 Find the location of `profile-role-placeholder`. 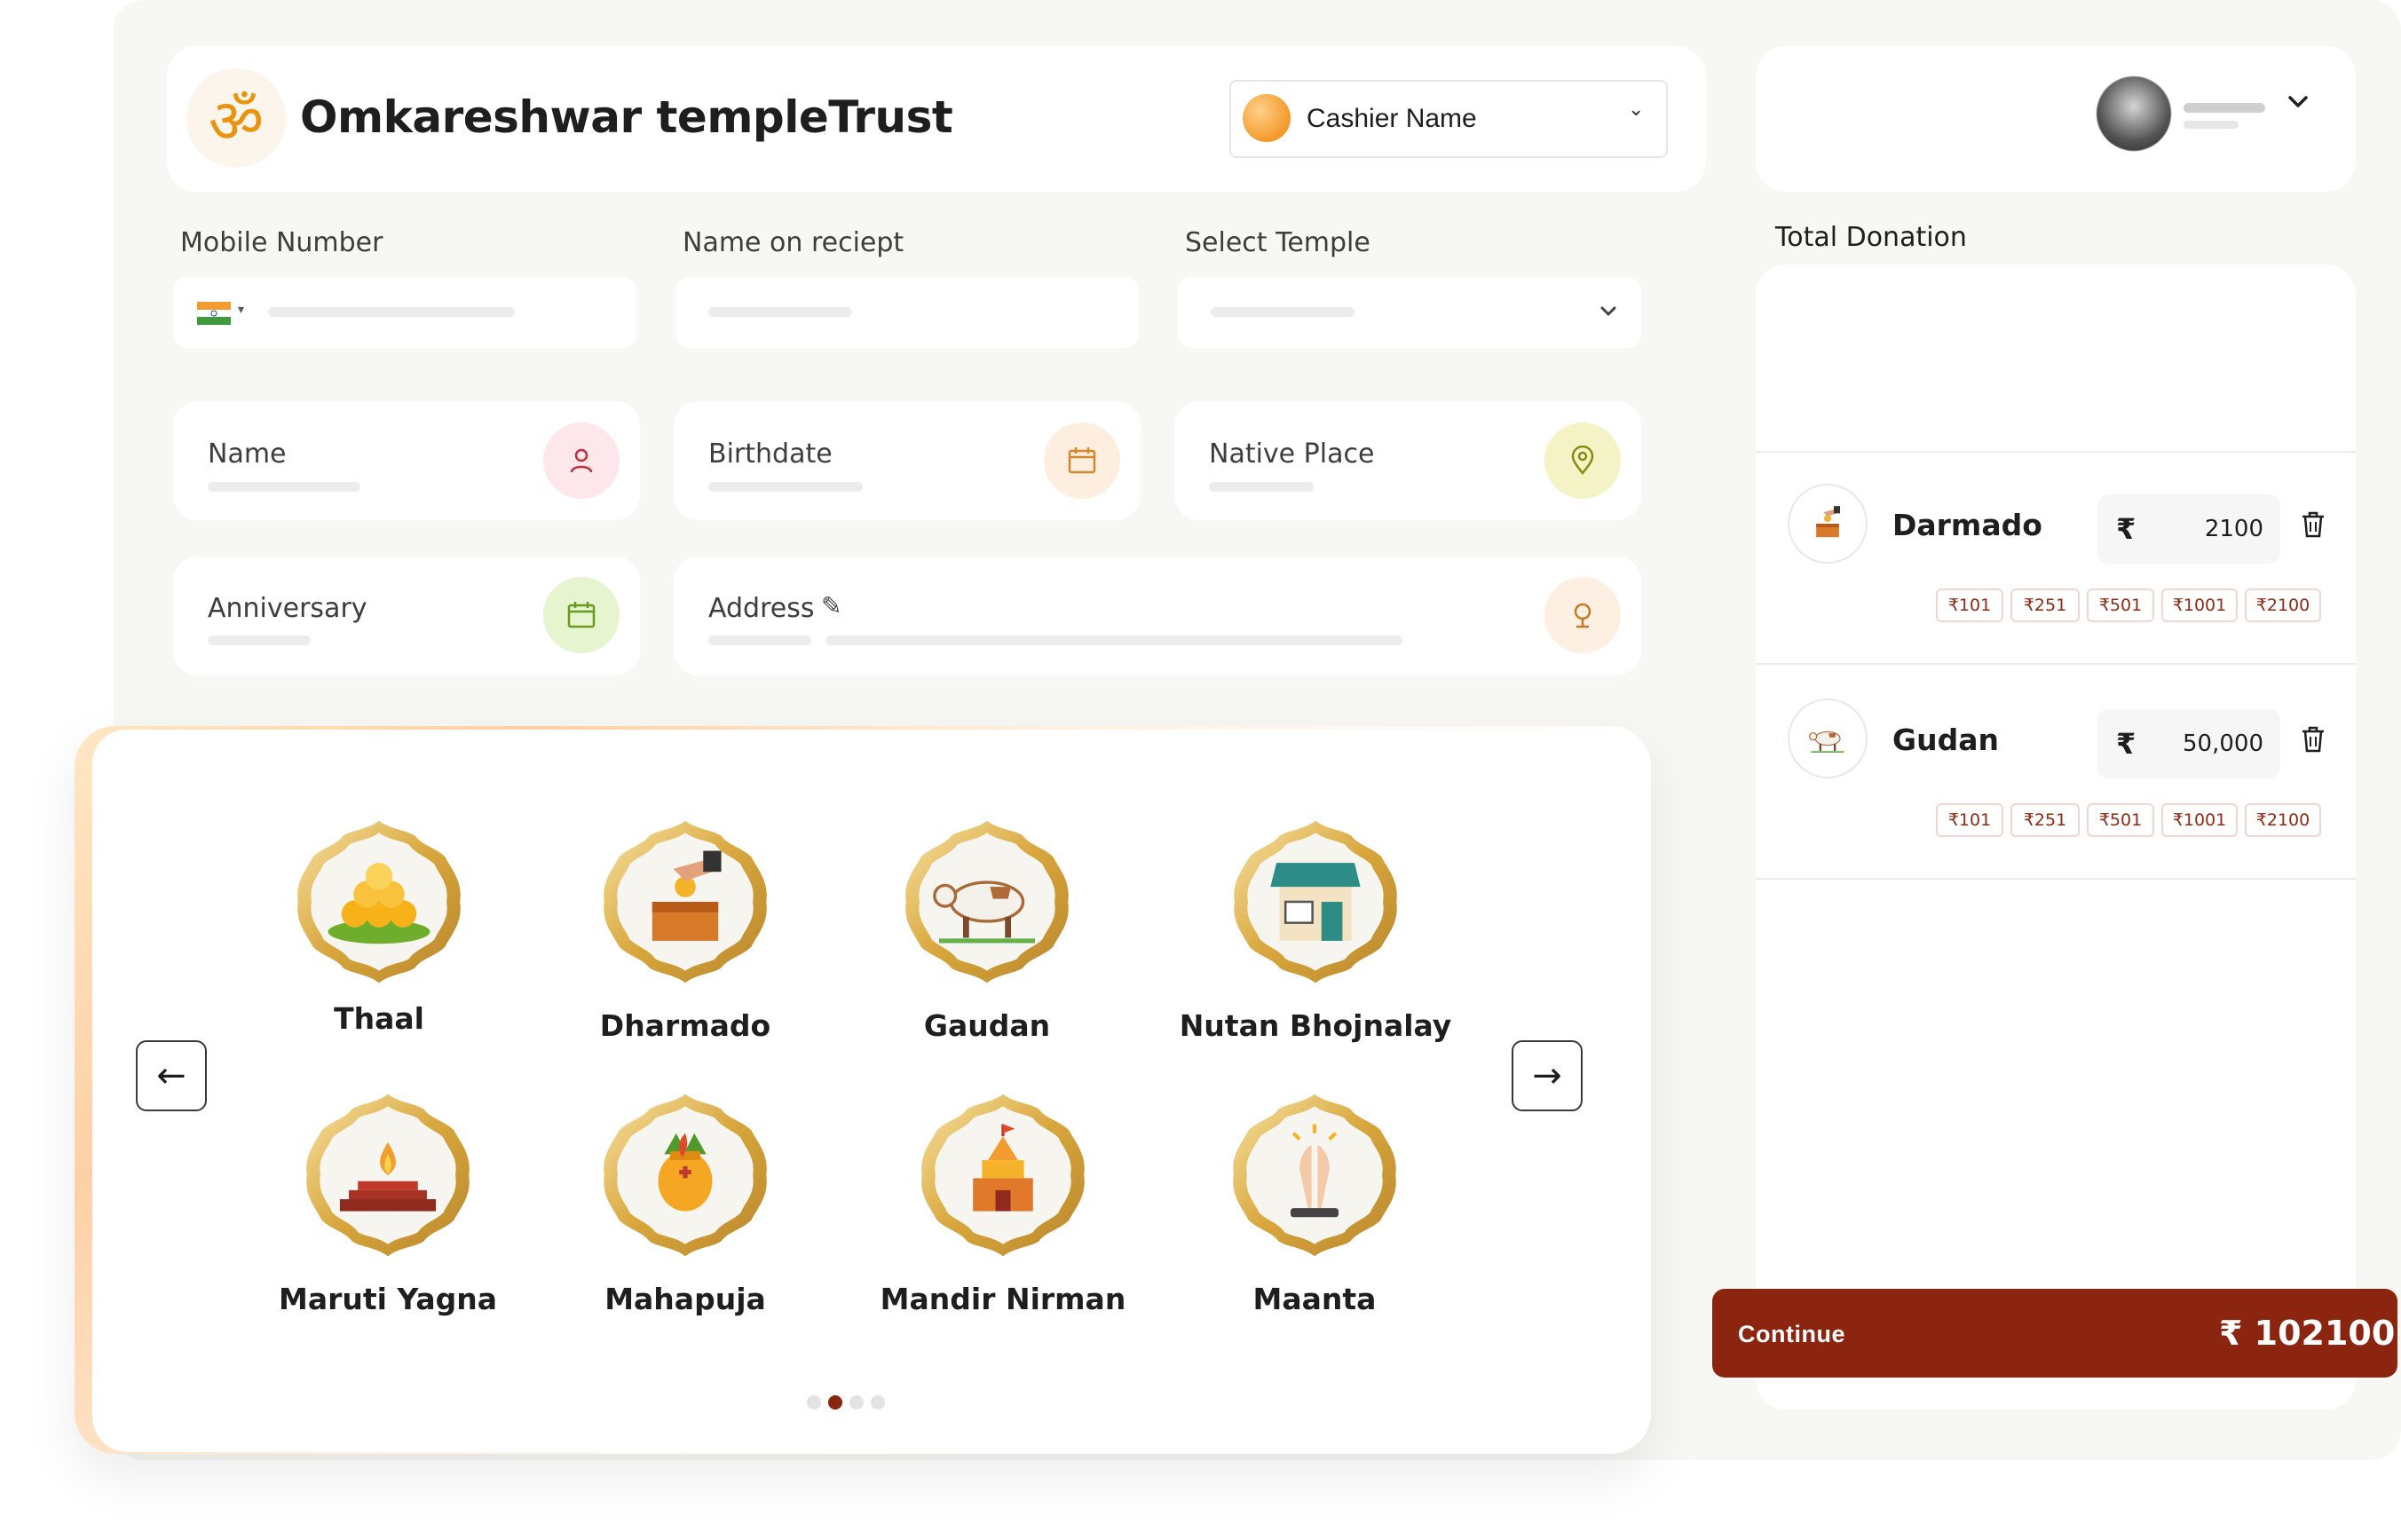

profile-role-placeholder is located at coordinates (2211, 125).